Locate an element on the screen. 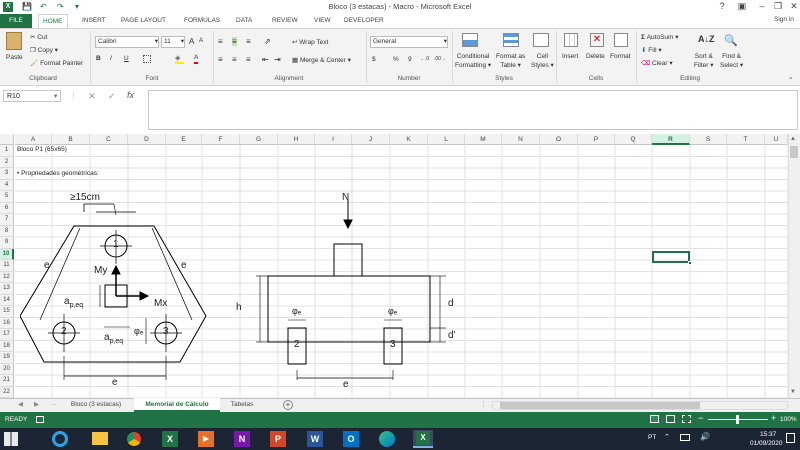  sort-filter-icon: A↓Z is located at coordinates (706, 39).